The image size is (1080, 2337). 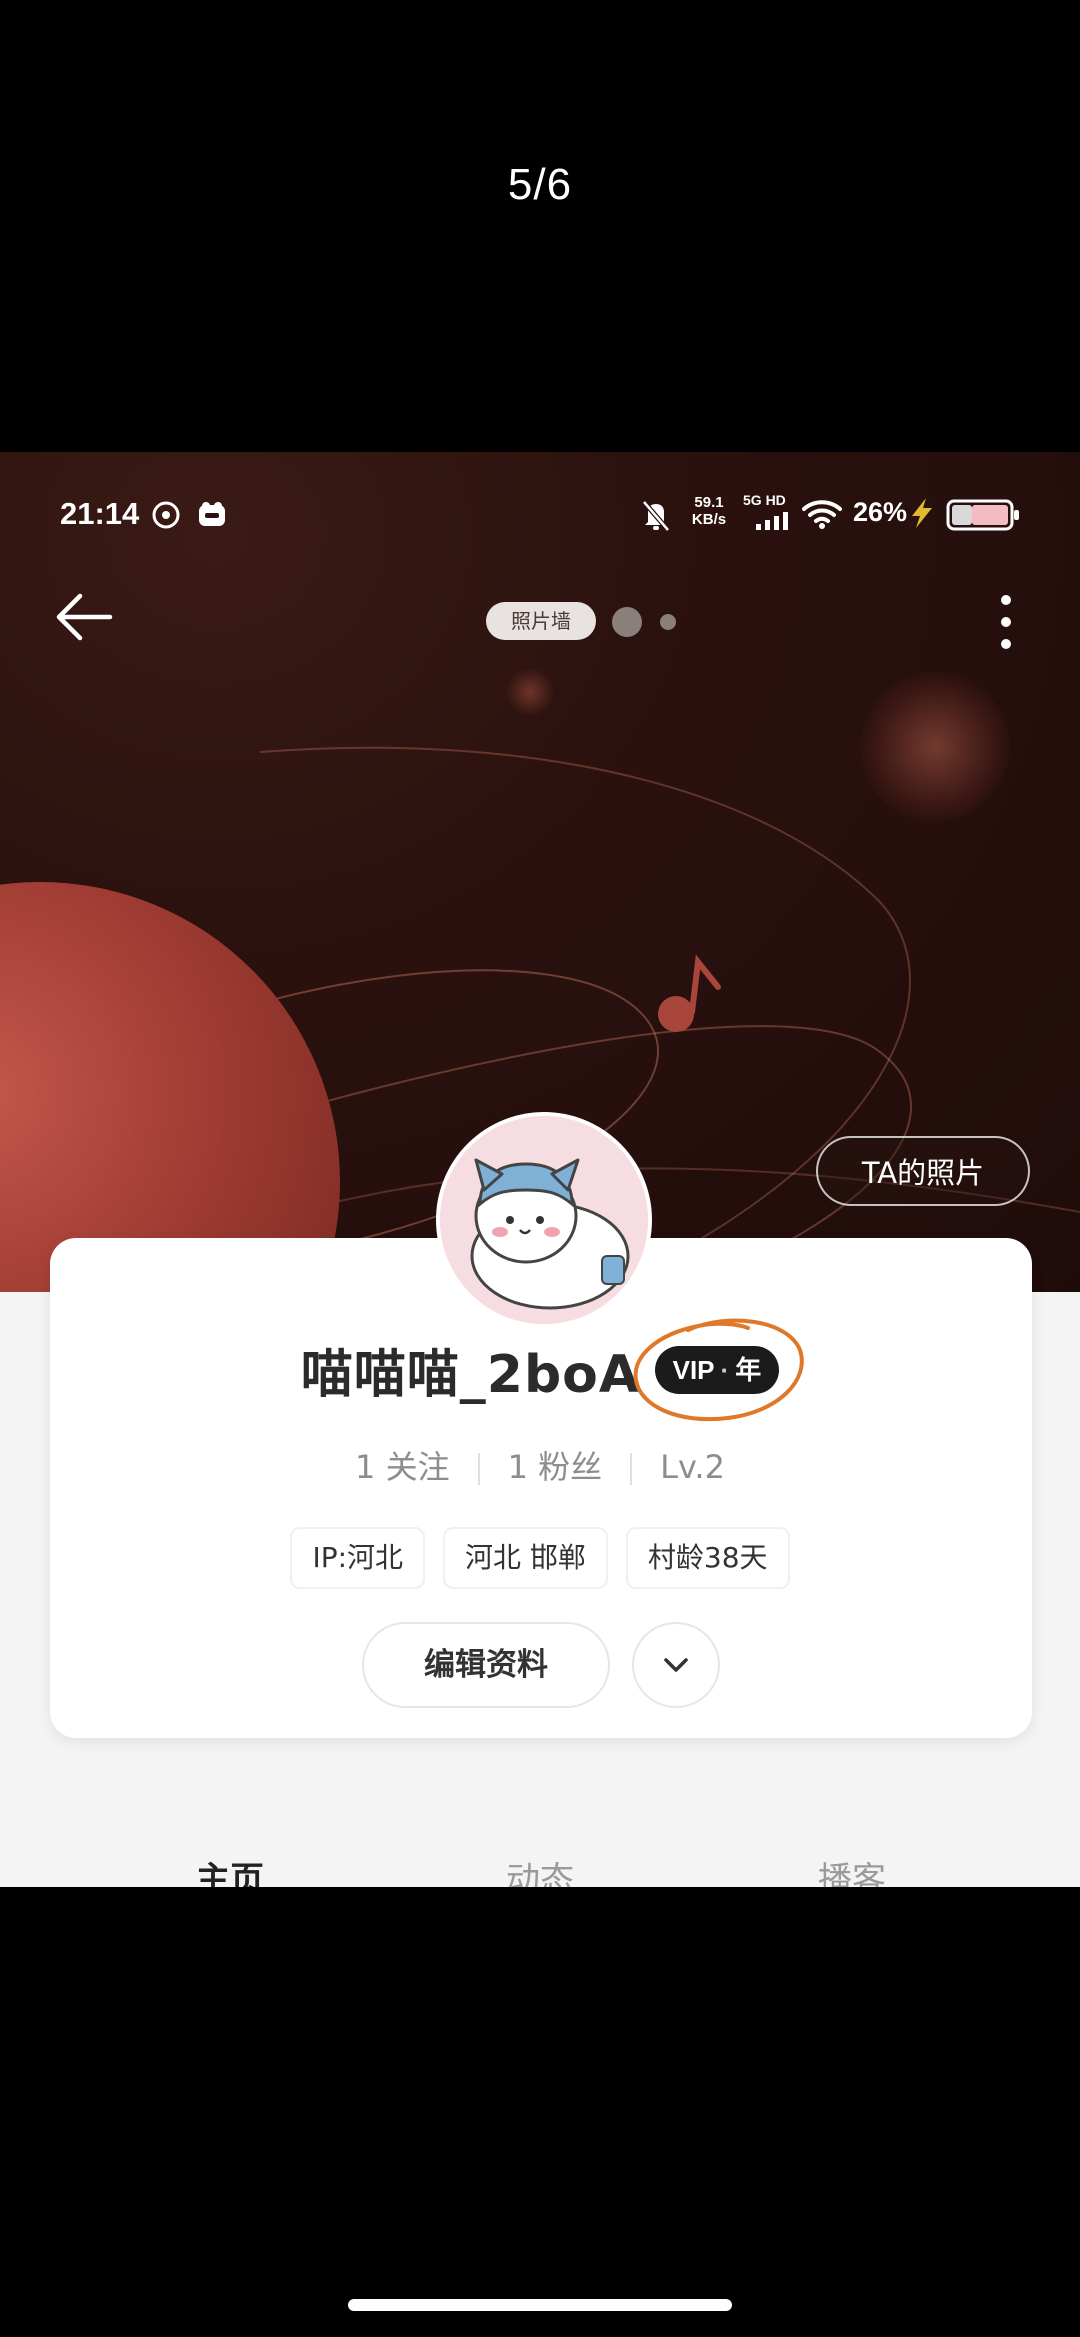 I want to click on home-indicator, so click(x=540, y=2305).